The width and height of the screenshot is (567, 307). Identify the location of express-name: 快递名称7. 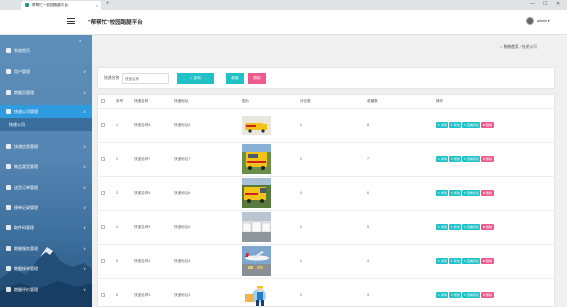
(151, 159).